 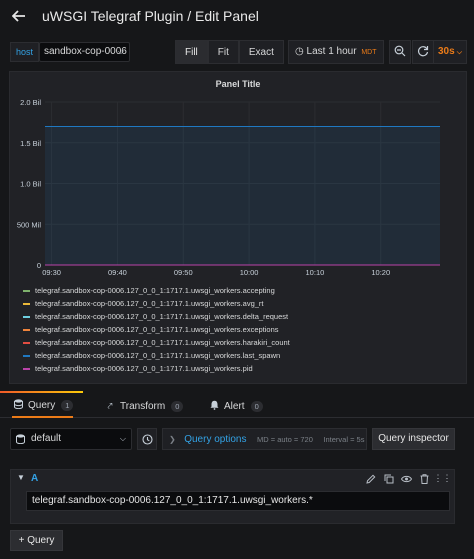 I want to click on x-tick-label: 10:00, so click(x=249, y=272).